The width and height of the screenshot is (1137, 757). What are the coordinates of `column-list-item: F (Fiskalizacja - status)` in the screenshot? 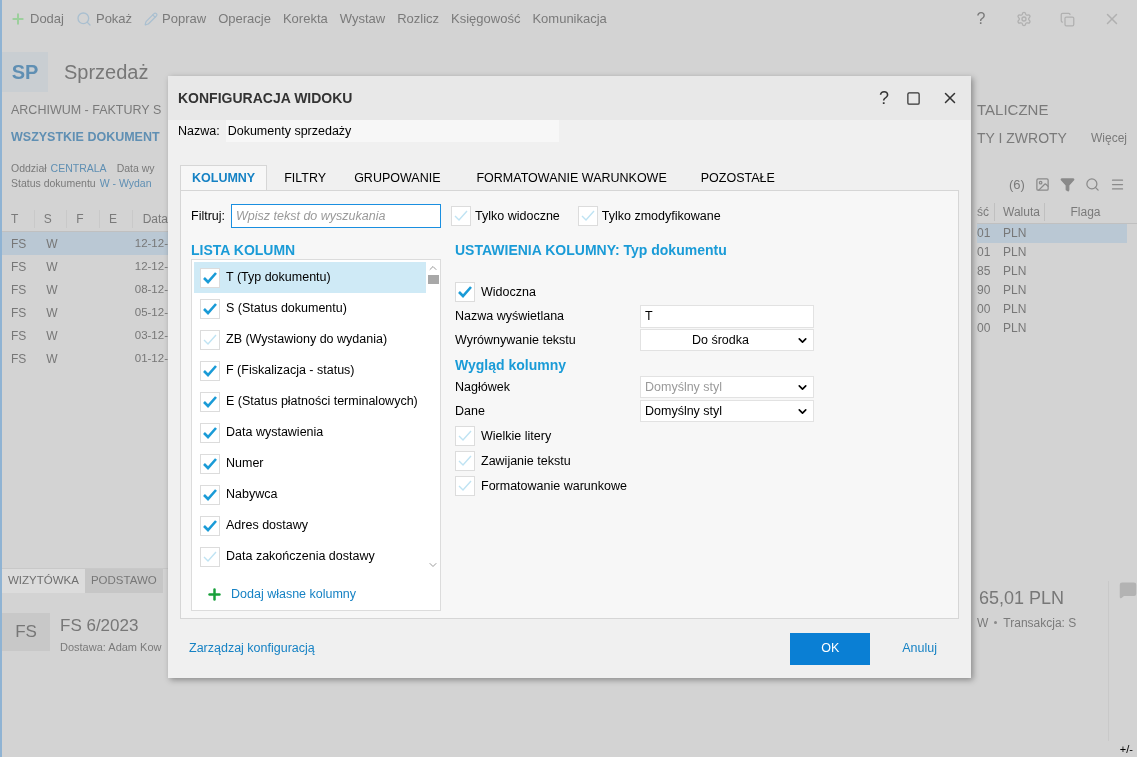 It's located at (310, 370).